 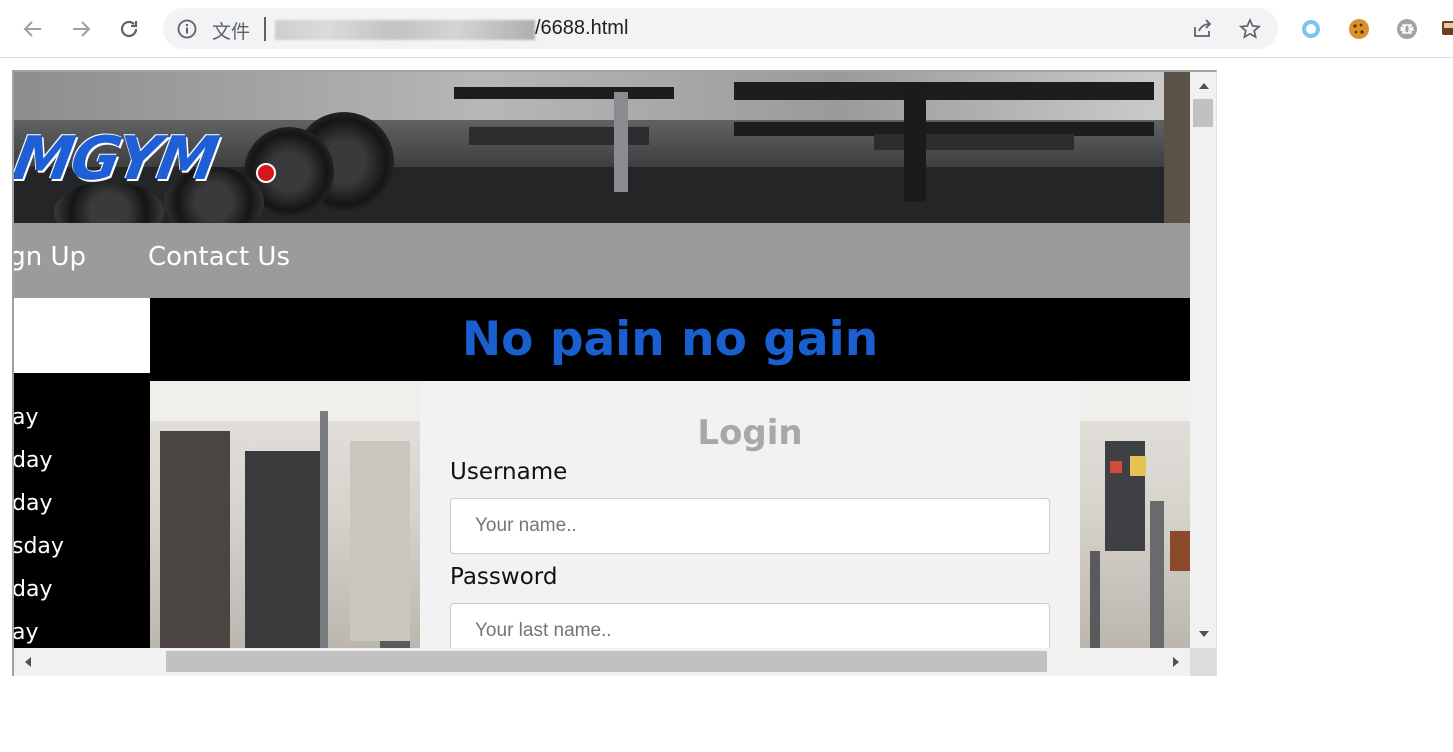 I want to click on login-title: Login, so click(x=750, y=433).